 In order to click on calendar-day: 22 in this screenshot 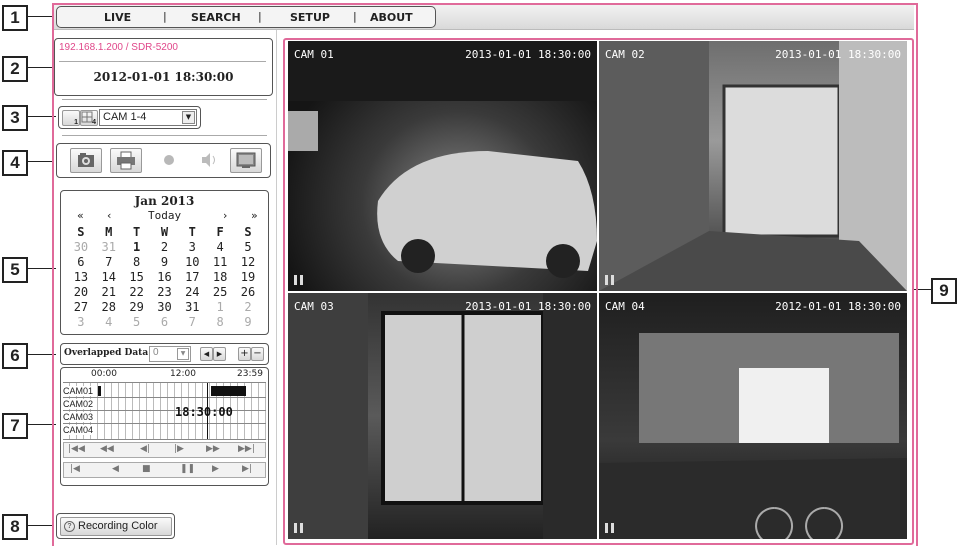, I will do `click(137, 291)`.